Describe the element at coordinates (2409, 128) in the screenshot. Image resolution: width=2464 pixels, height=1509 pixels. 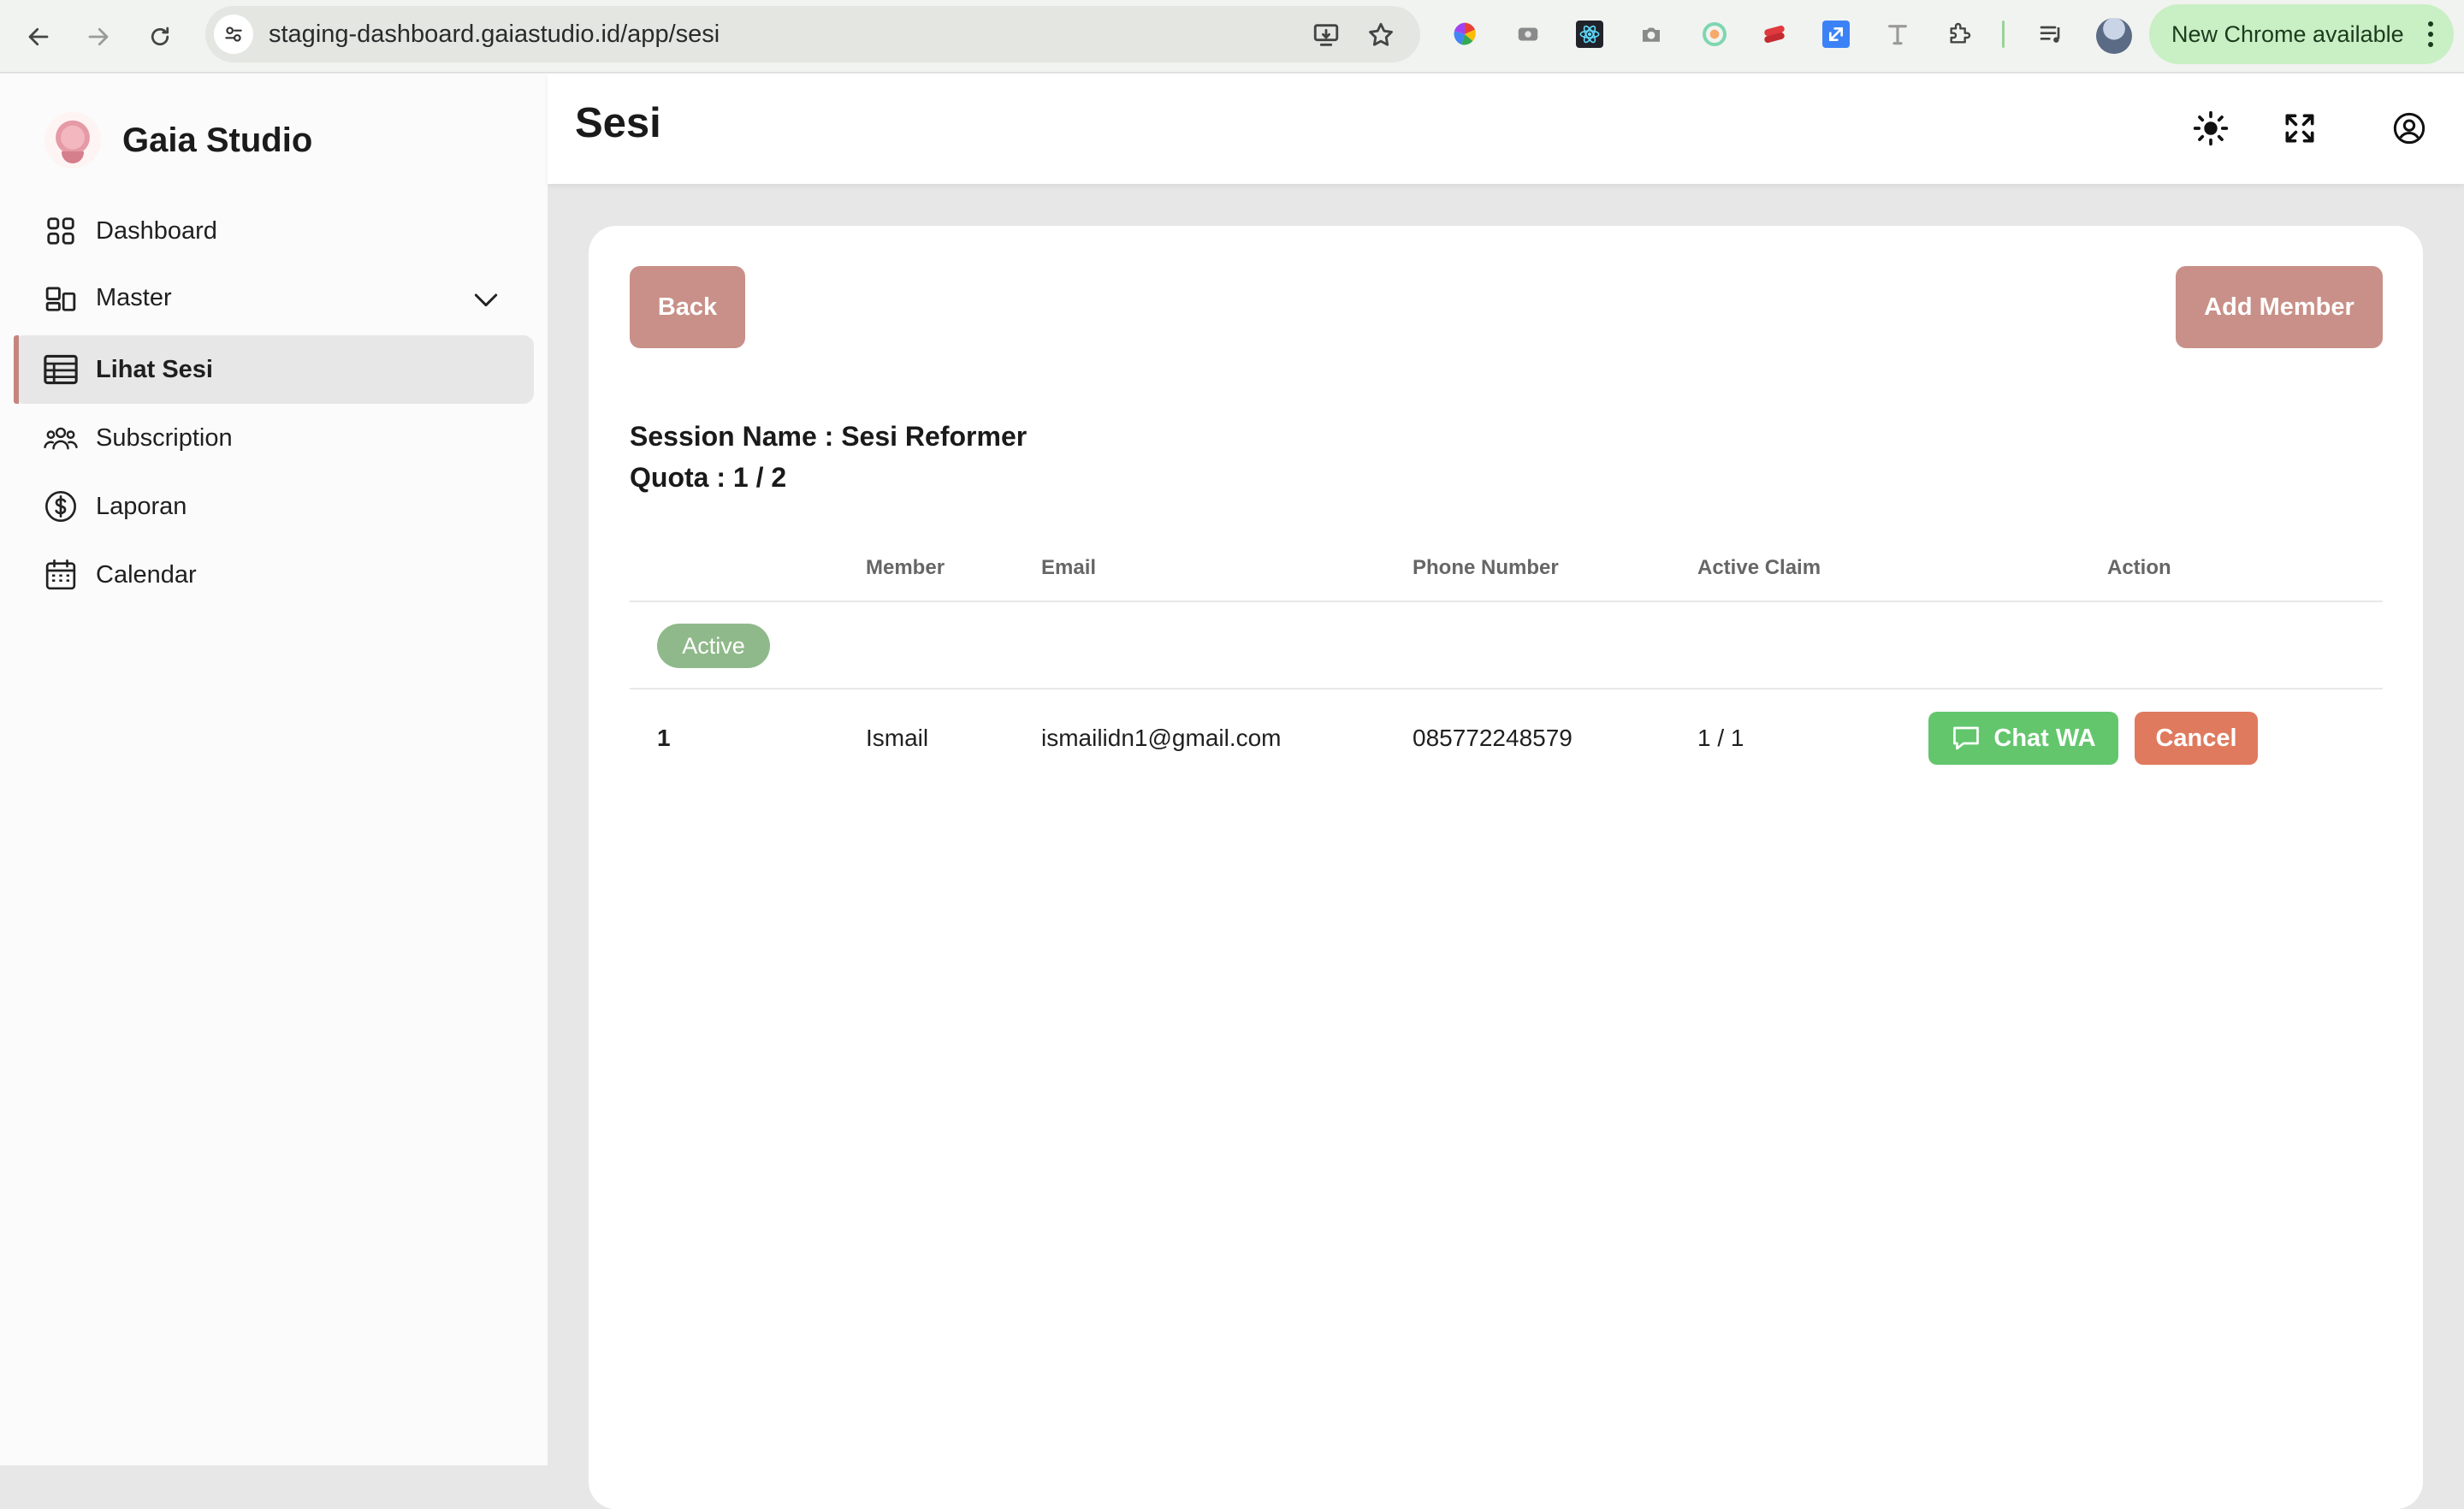
I see `user-icon` at that location.